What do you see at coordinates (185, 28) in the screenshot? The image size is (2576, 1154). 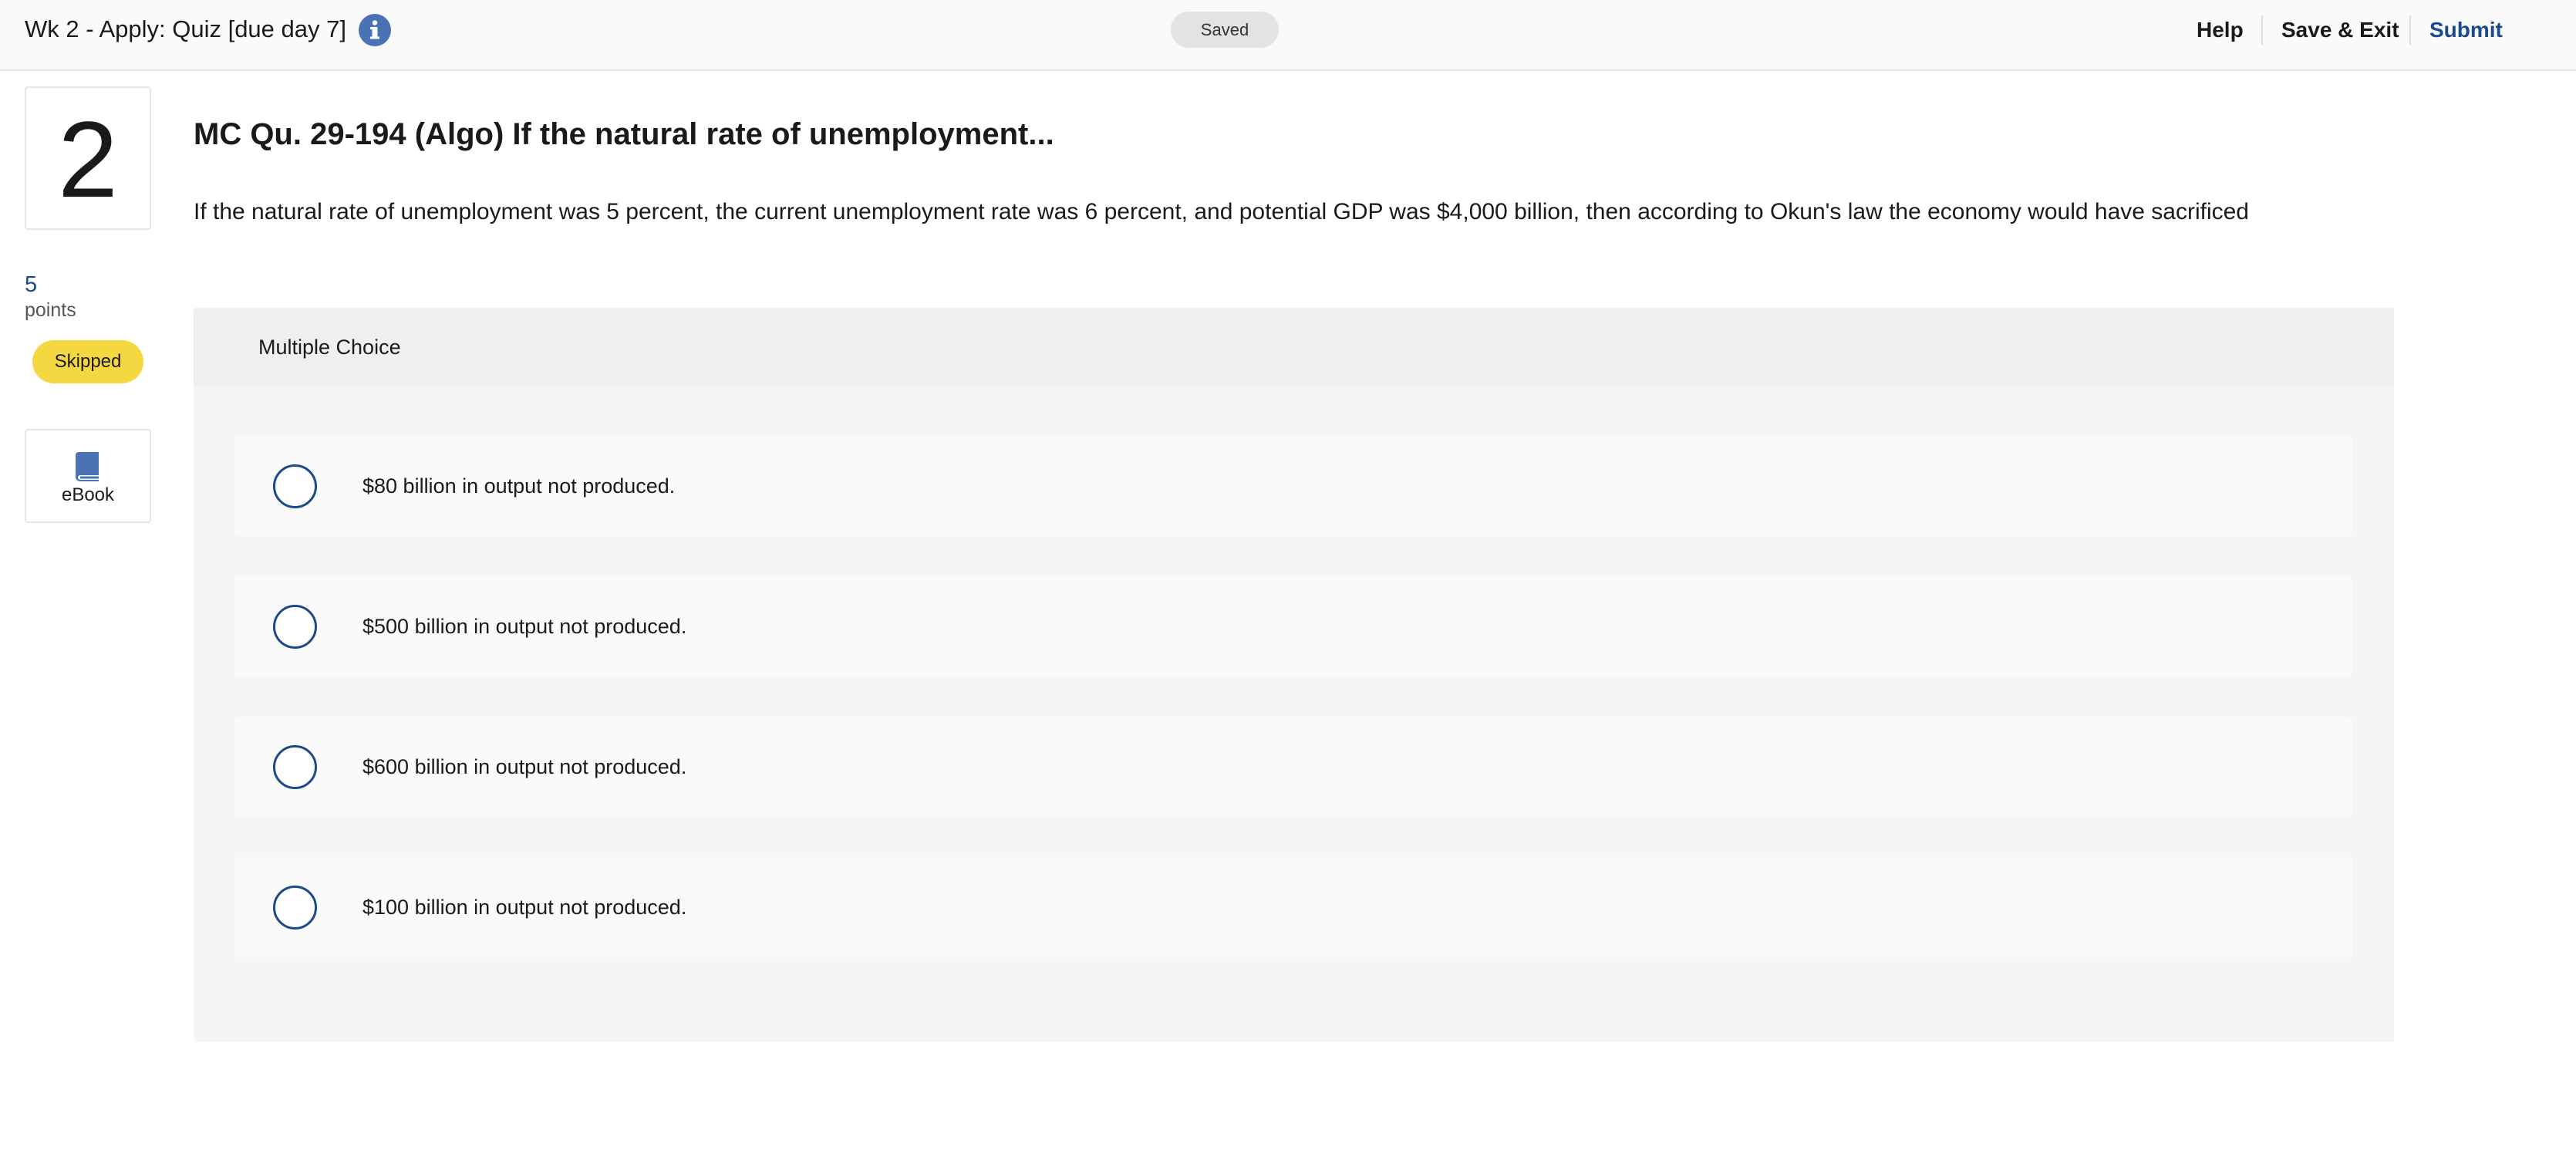 I see `assignment-title: Wk 2 - Apply: Quiz [due day 7]` at bounding box center [185, 28].